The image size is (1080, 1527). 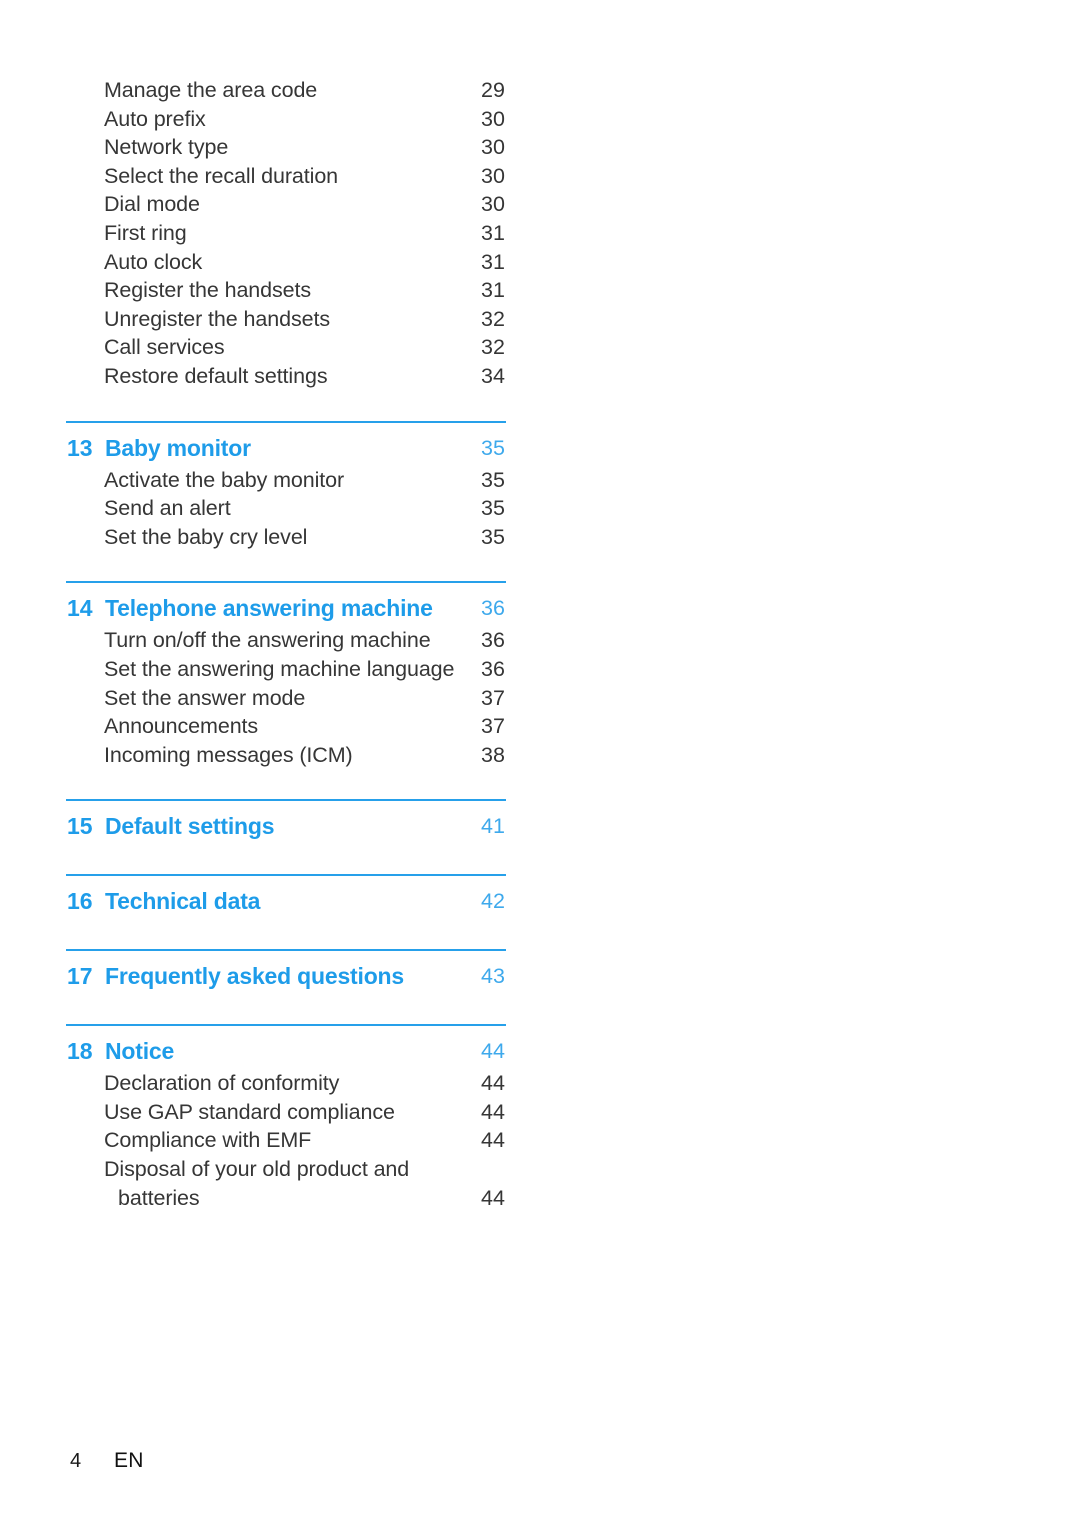 What do you see at coordinates (228, 754) in the screenshot?
I see `toc-entry-label: Incoming messages (ICM)` at bounding box center [228, 754].